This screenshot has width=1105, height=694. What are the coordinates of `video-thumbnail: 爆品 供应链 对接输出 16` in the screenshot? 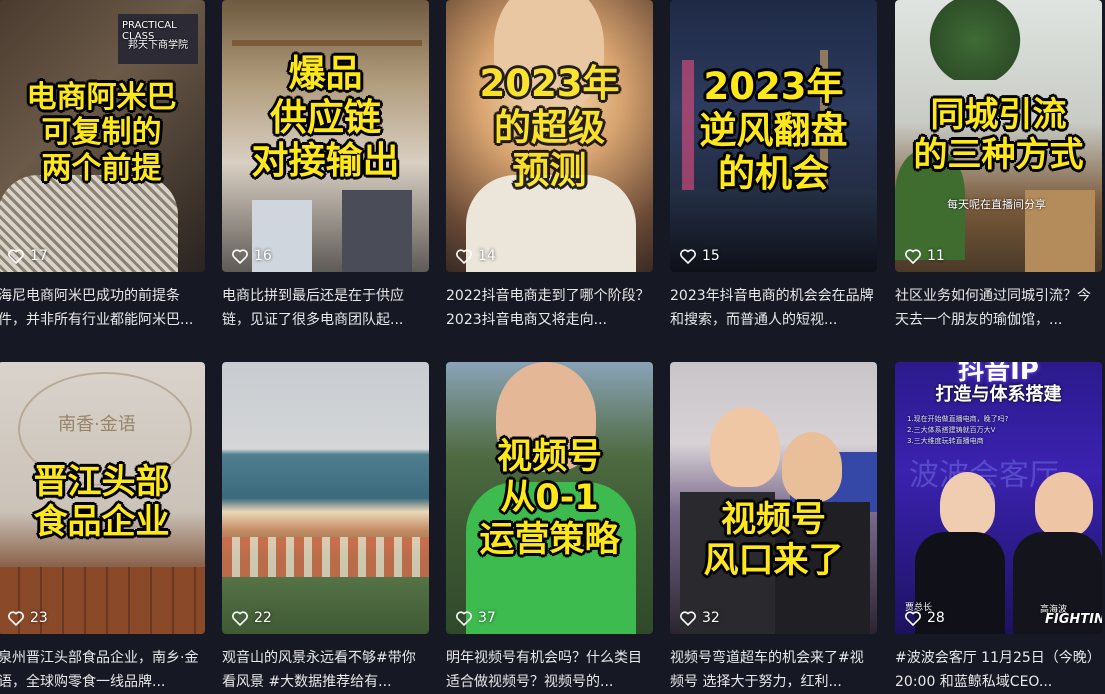 It's located at (325, 136).